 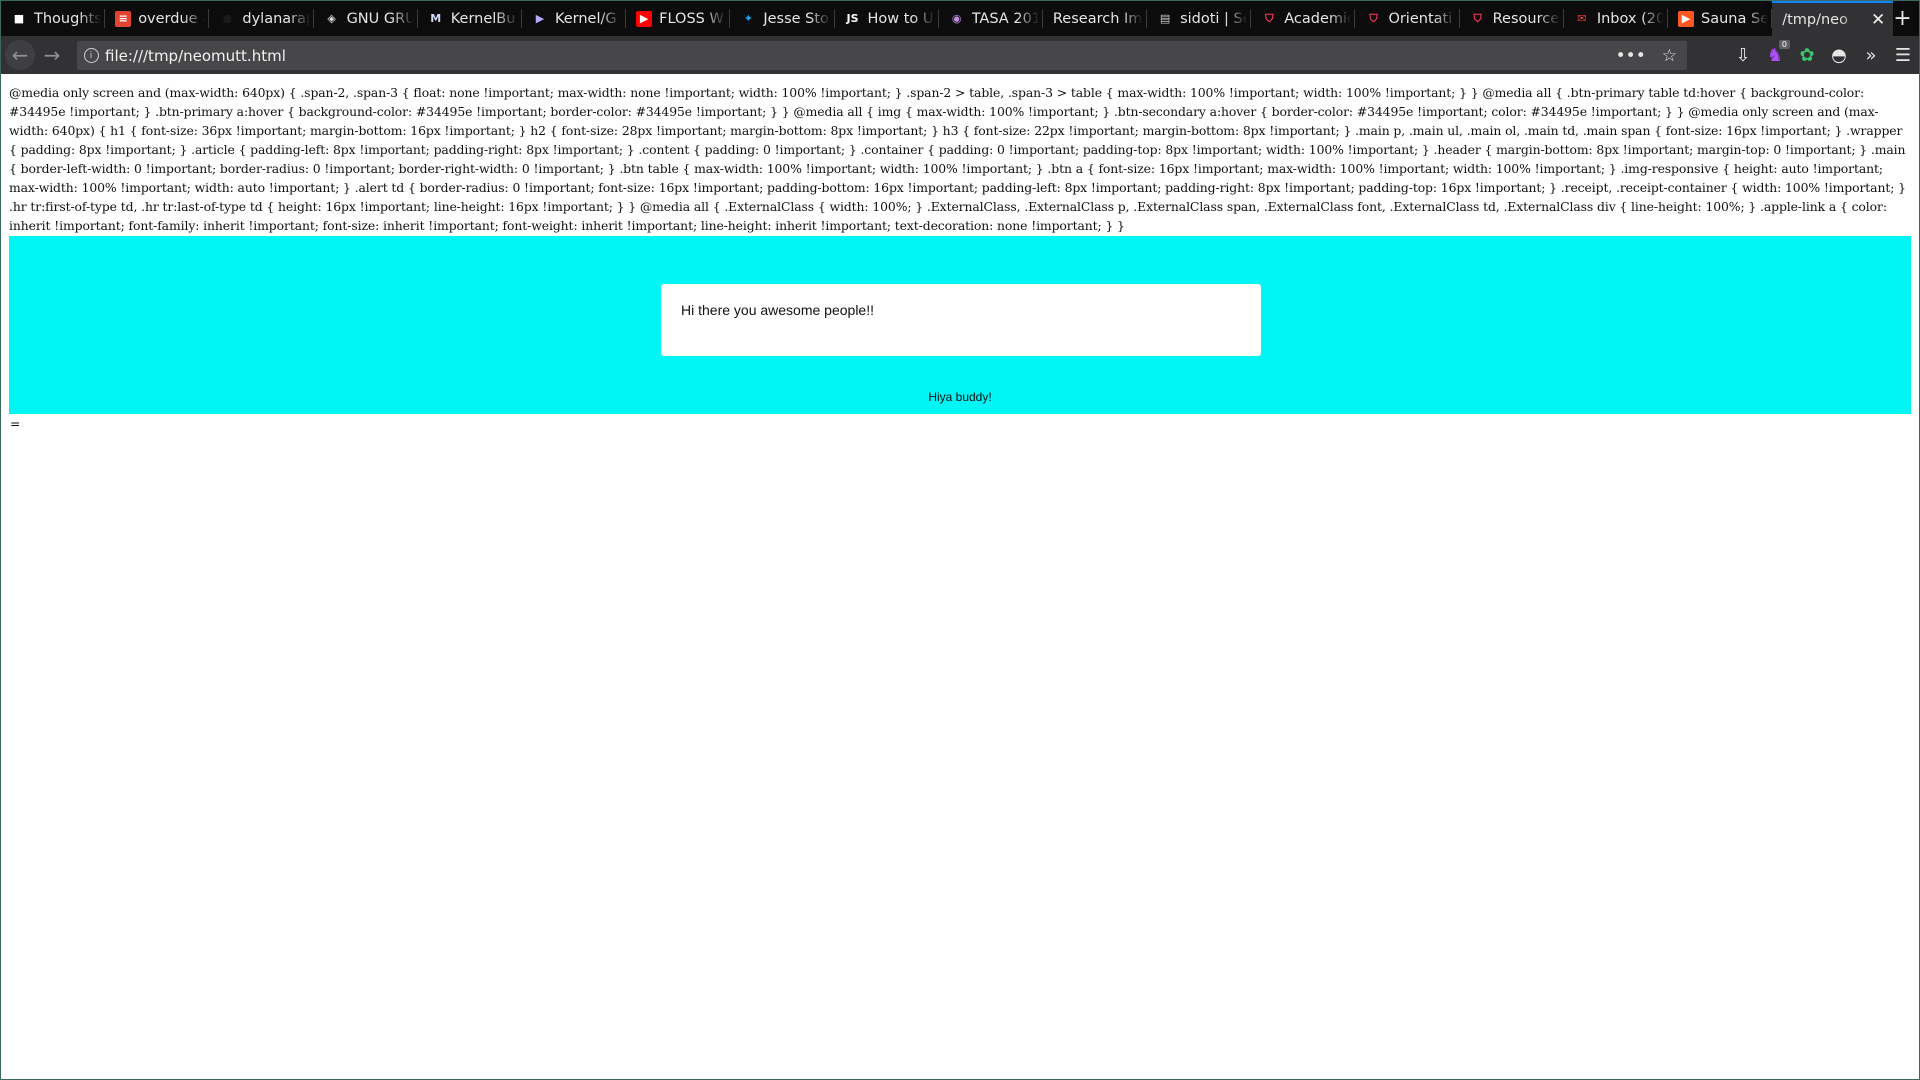 What do you see at coordinates (157, 18) in the screenshot?
I see `tab: ≡ overdue &` at bounding box center [157, 18].